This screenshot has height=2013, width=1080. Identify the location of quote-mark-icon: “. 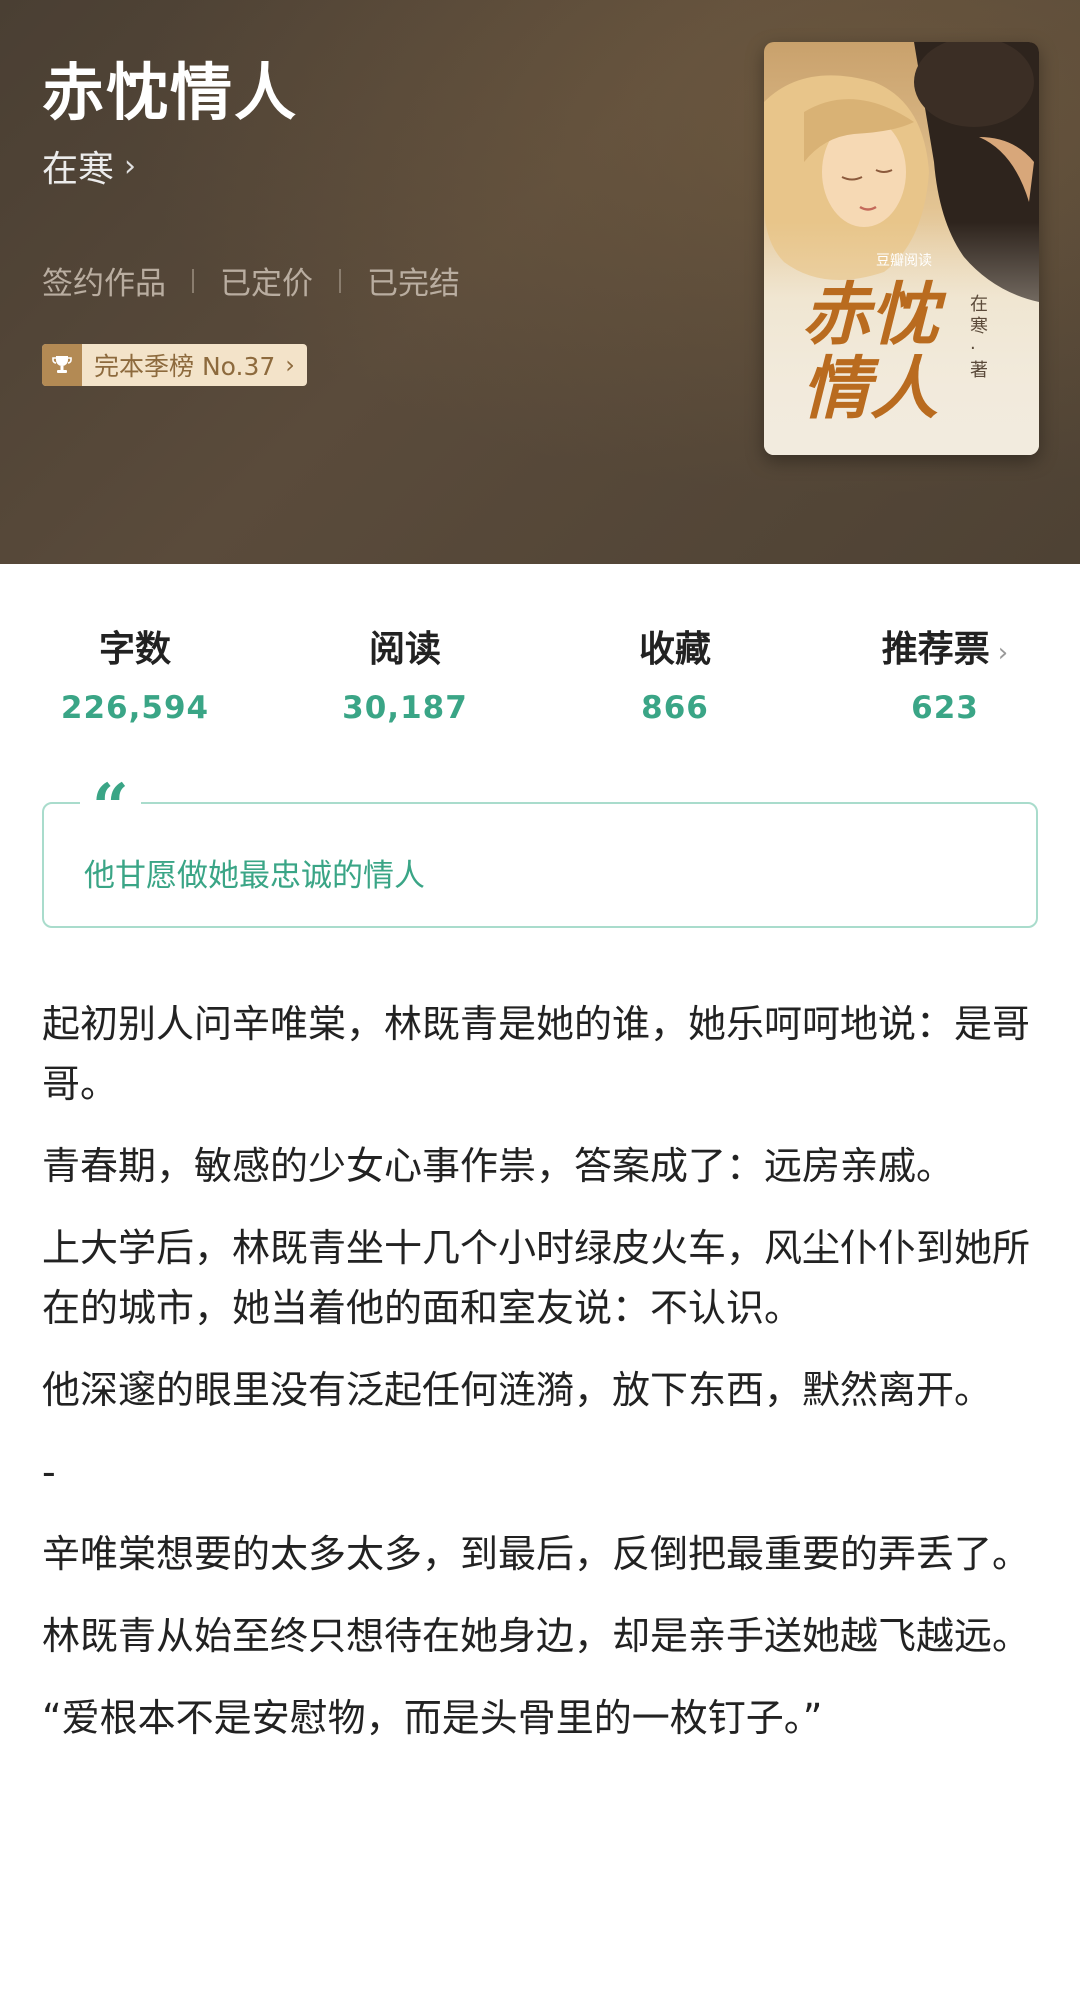
(110, 808).